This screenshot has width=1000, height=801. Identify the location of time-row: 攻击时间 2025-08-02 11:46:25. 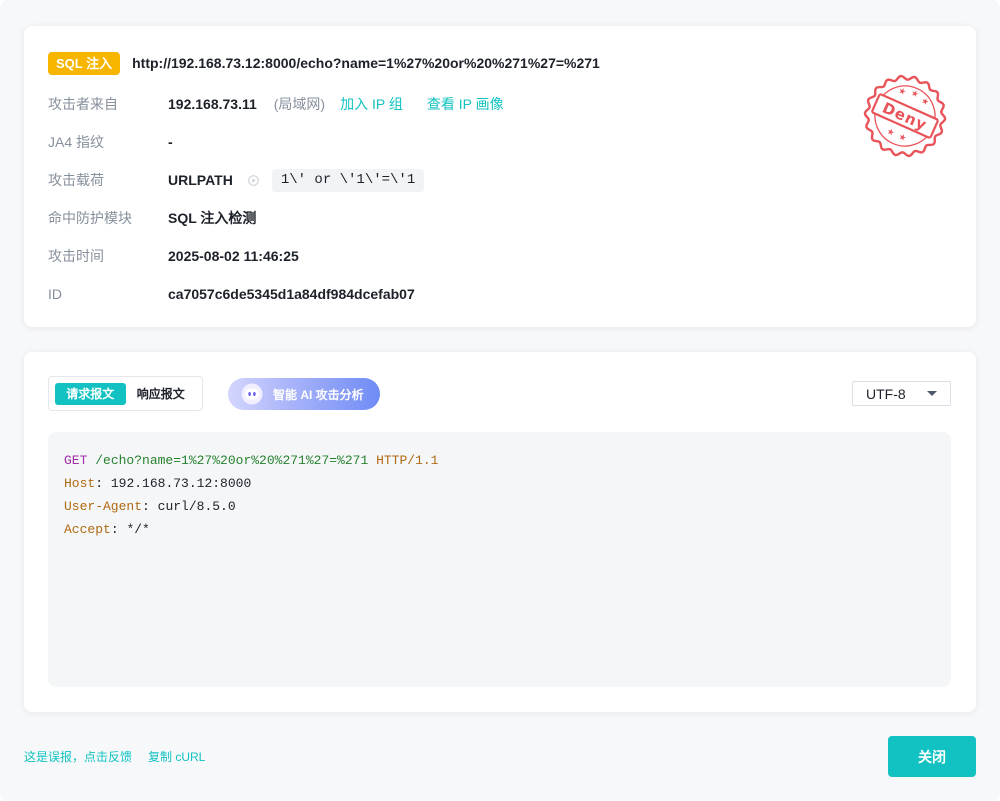
(500, 256).